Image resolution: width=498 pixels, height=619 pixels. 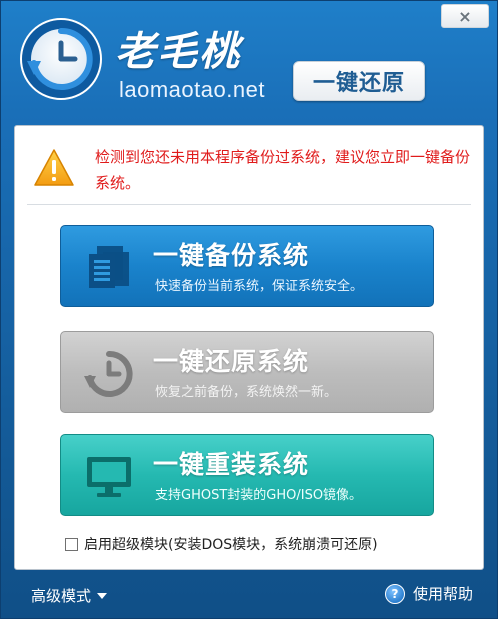 I want to click on action-desc: 快速备份当前系统，保证系统安全。, so click(x=259, y=286).